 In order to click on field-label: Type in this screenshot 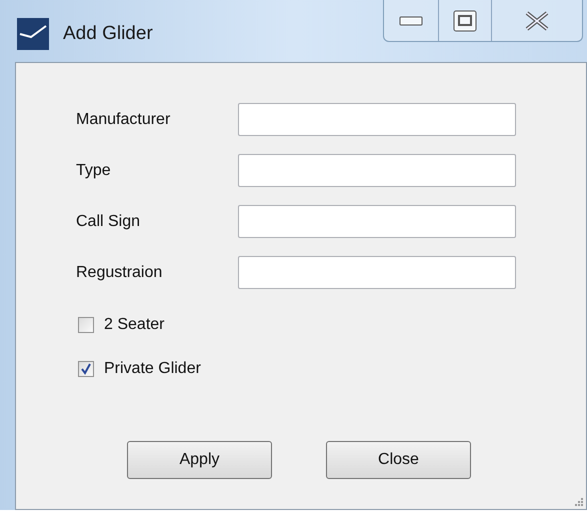, I will do `click(94, 170)`.